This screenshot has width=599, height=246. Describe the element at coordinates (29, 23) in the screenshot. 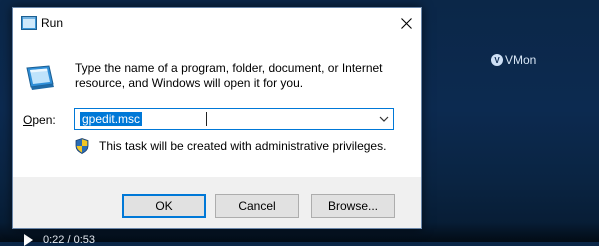

I see `run-icon` at that location.